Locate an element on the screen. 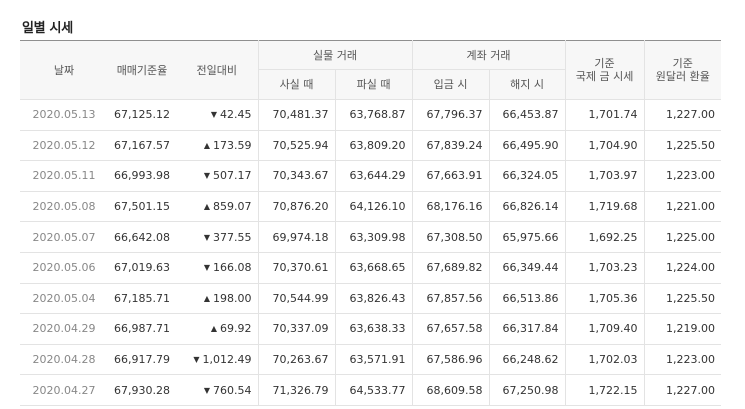 The height and width of the screenshot is (409, 745). sell-physical-cell: 63,638.33 is located at coordinates (373, 329).